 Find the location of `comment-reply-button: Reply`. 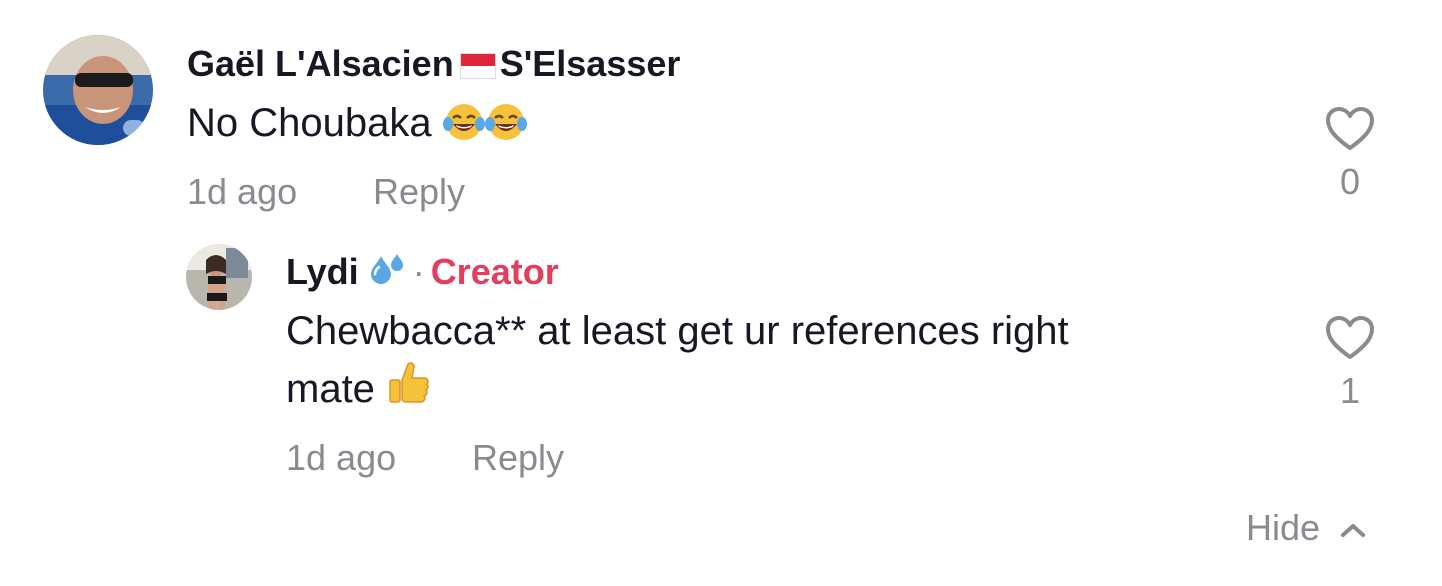

comment-reply-button: Reply is located at coordinates (419, 192).